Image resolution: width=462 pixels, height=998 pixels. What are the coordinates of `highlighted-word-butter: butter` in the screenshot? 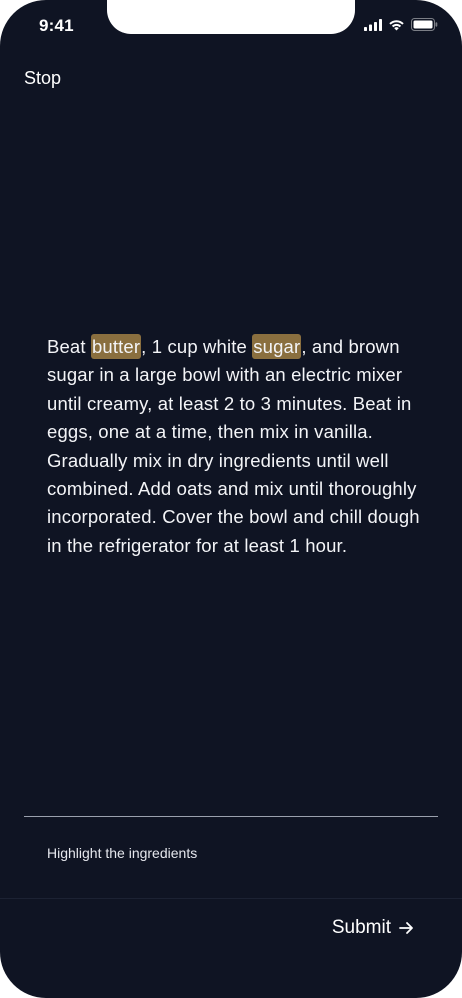 It's located at (116, 346).